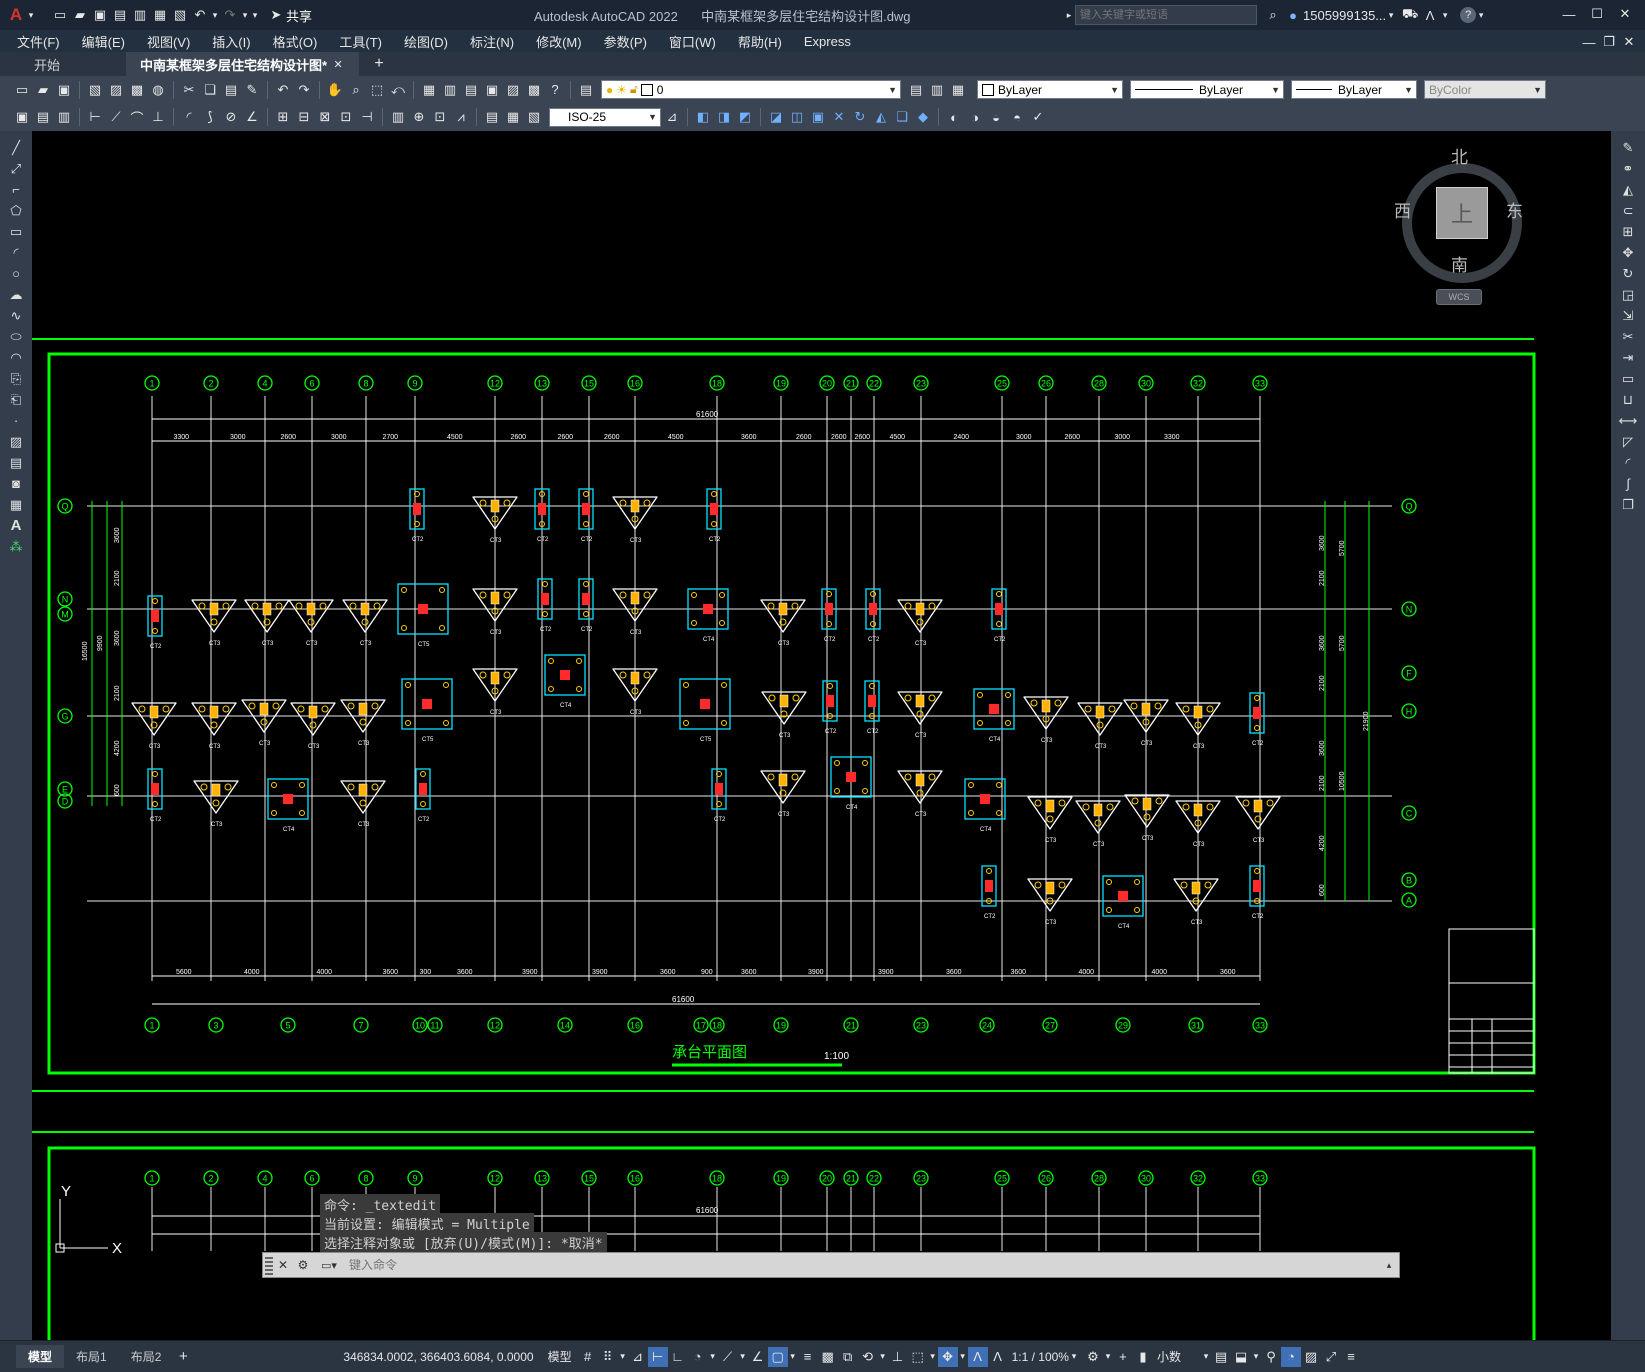 This screenshot has width=1645, height=1372. What do you see at coordinates (1351, 1357) in the screenshot?
I see `customization-icon: ≡` at bounding box center [1351, 1357].